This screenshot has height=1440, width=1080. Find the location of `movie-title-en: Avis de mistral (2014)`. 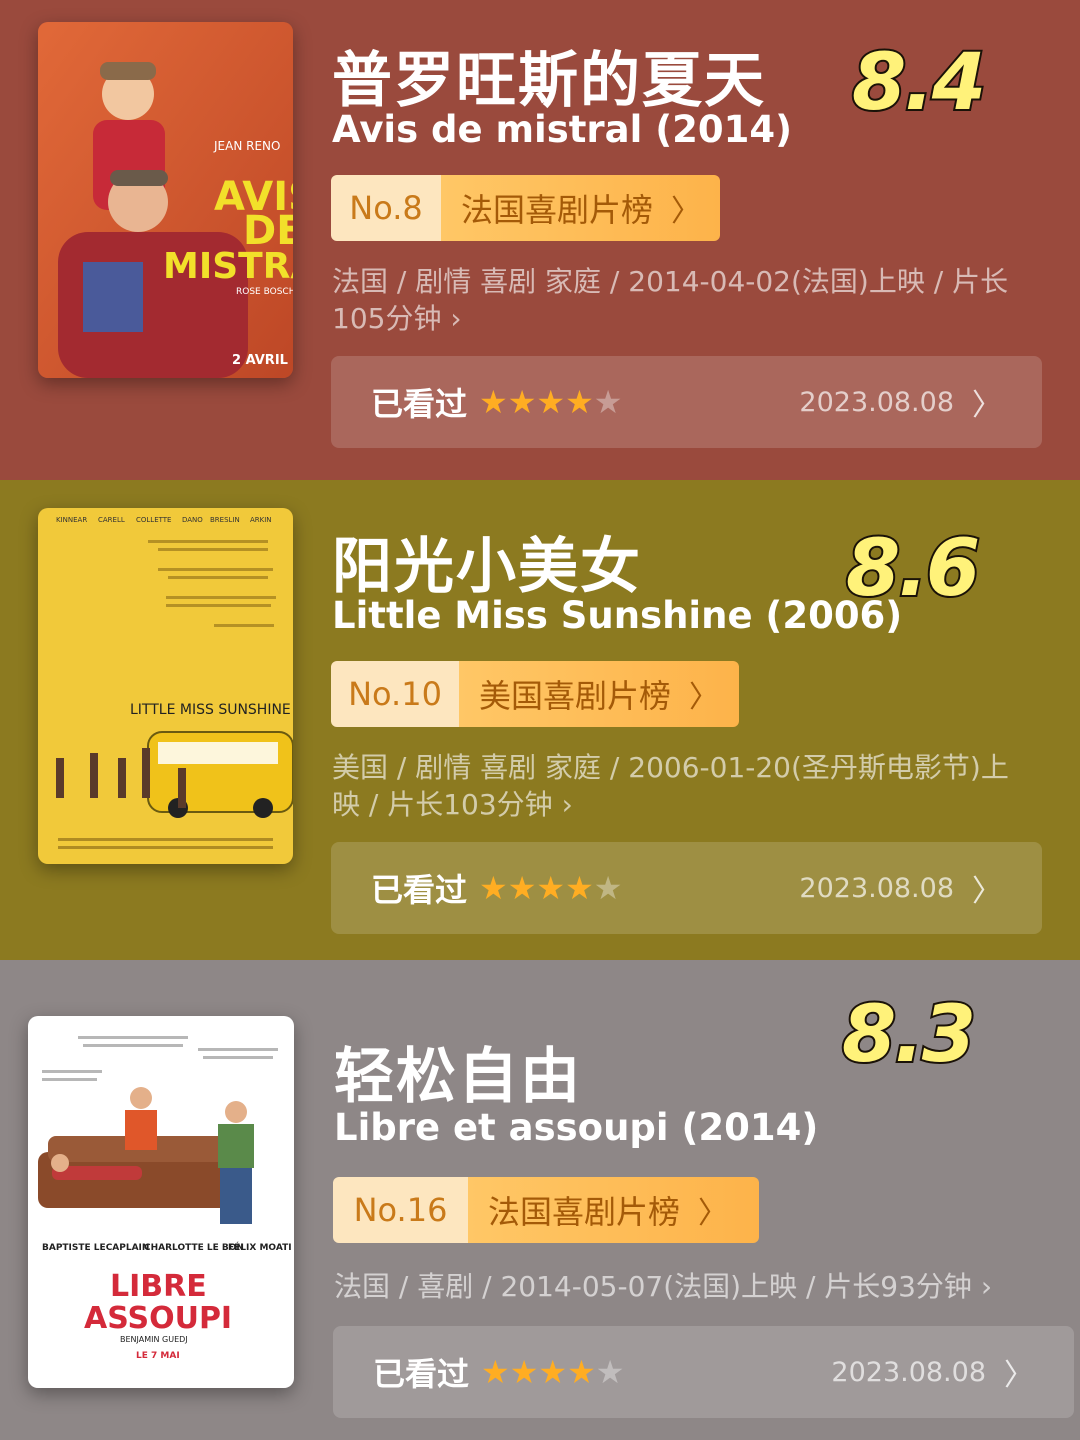

movie-title-en: Avis de mistral (2014) is located at coordinates (562, 129).